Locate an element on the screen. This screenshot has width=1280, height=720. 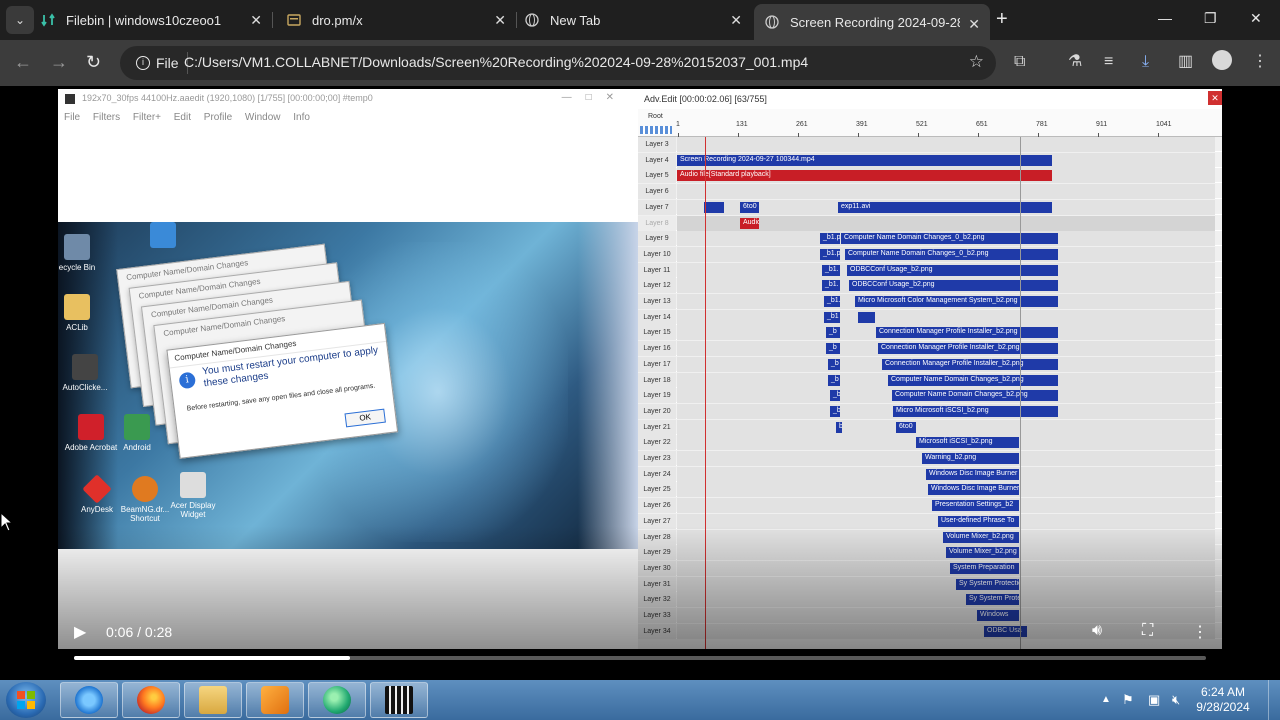
labs-flask-icon: ⚗ is located at coordinates (1075, 62).